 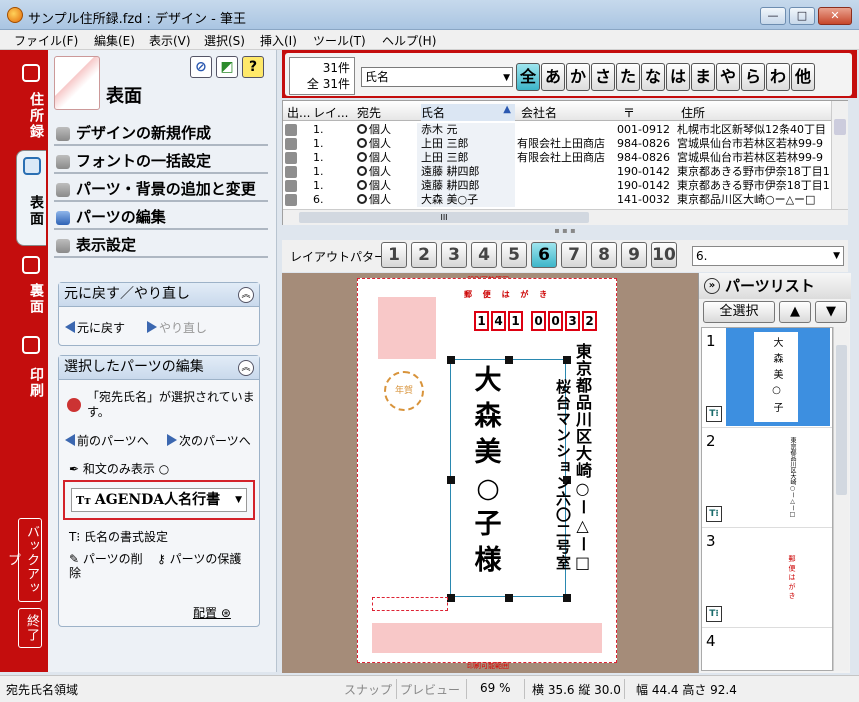 I want to click on part-item: 2 T⁝ 東京都品川区大崎○ー△ー□, so click(x=767, y=478).